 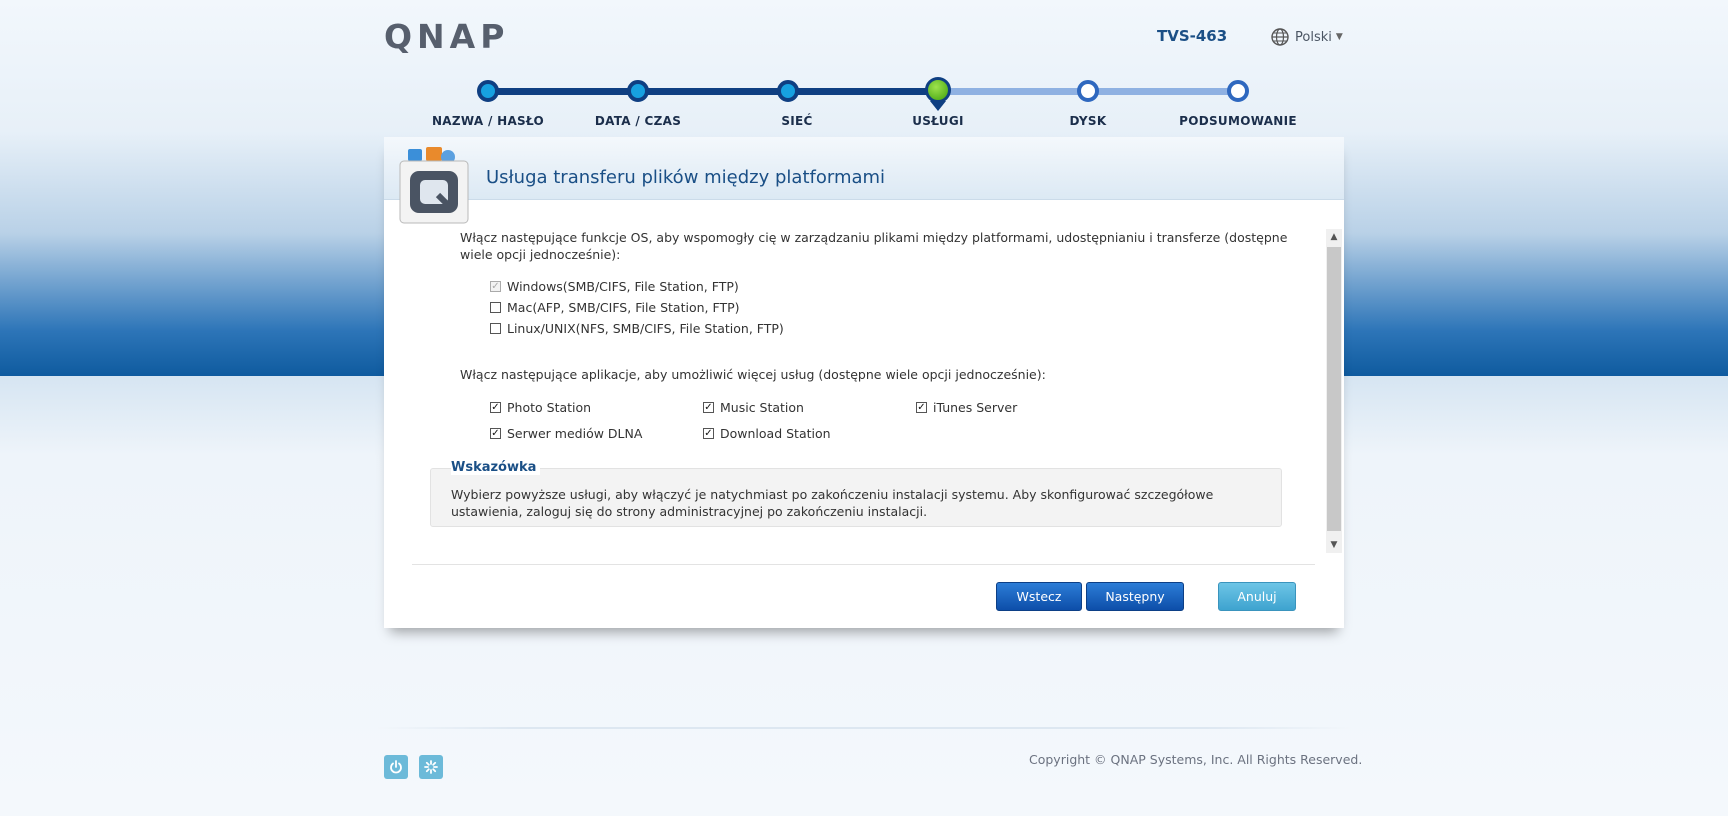 What do you see at coordinates (938, 90) in the screenshot?
I see `step-dot-4-current` at bounding box center [938, 90].